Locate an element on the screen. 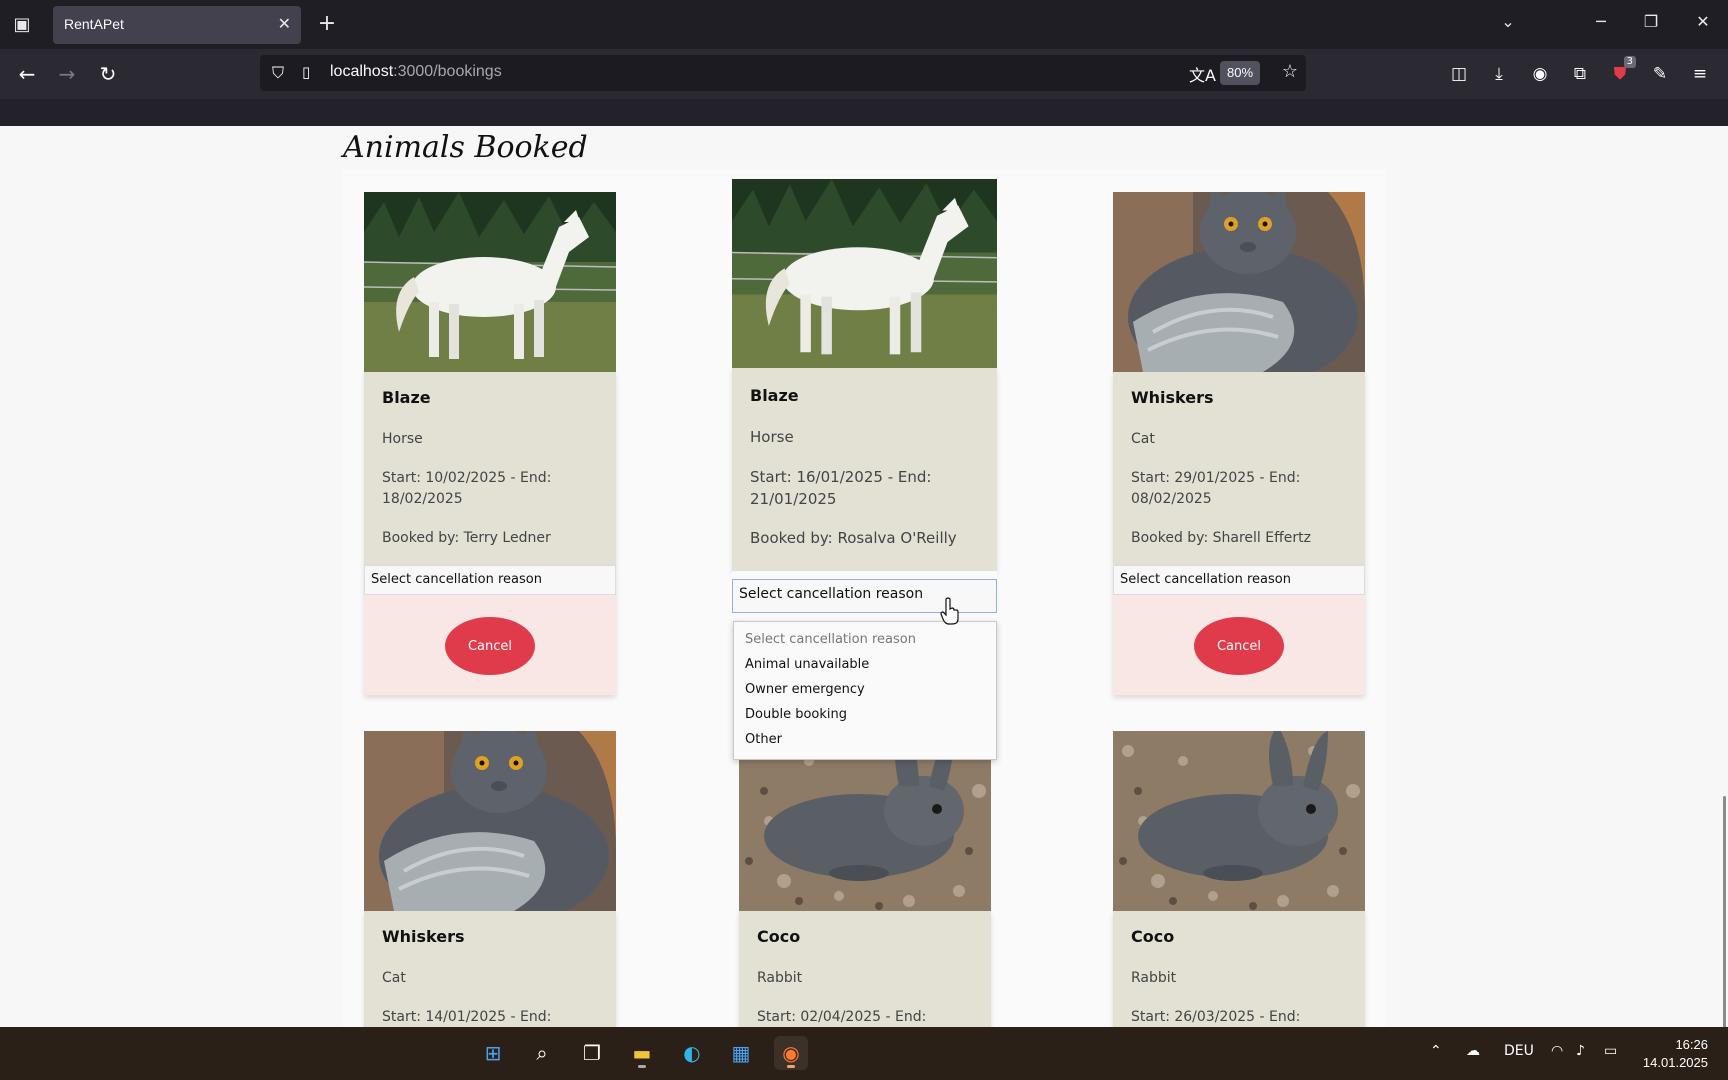  dropdown-option: Owner emergency is located at coordinates (865, 690).